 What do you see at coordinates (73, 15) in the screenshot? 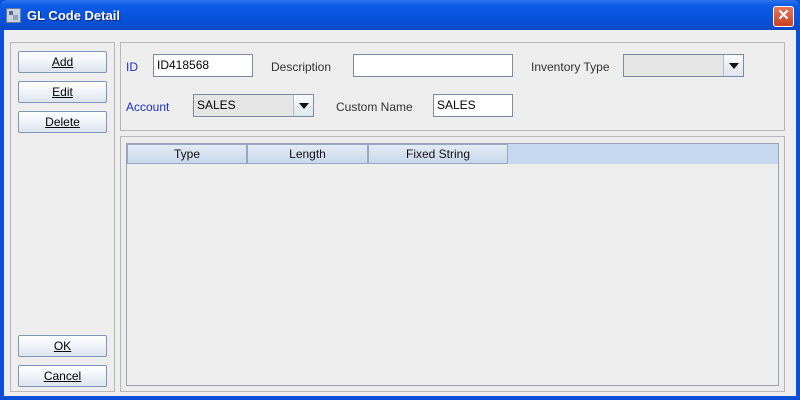
I see `window-title: GL Code Detail` at bounding box center [73, 15].